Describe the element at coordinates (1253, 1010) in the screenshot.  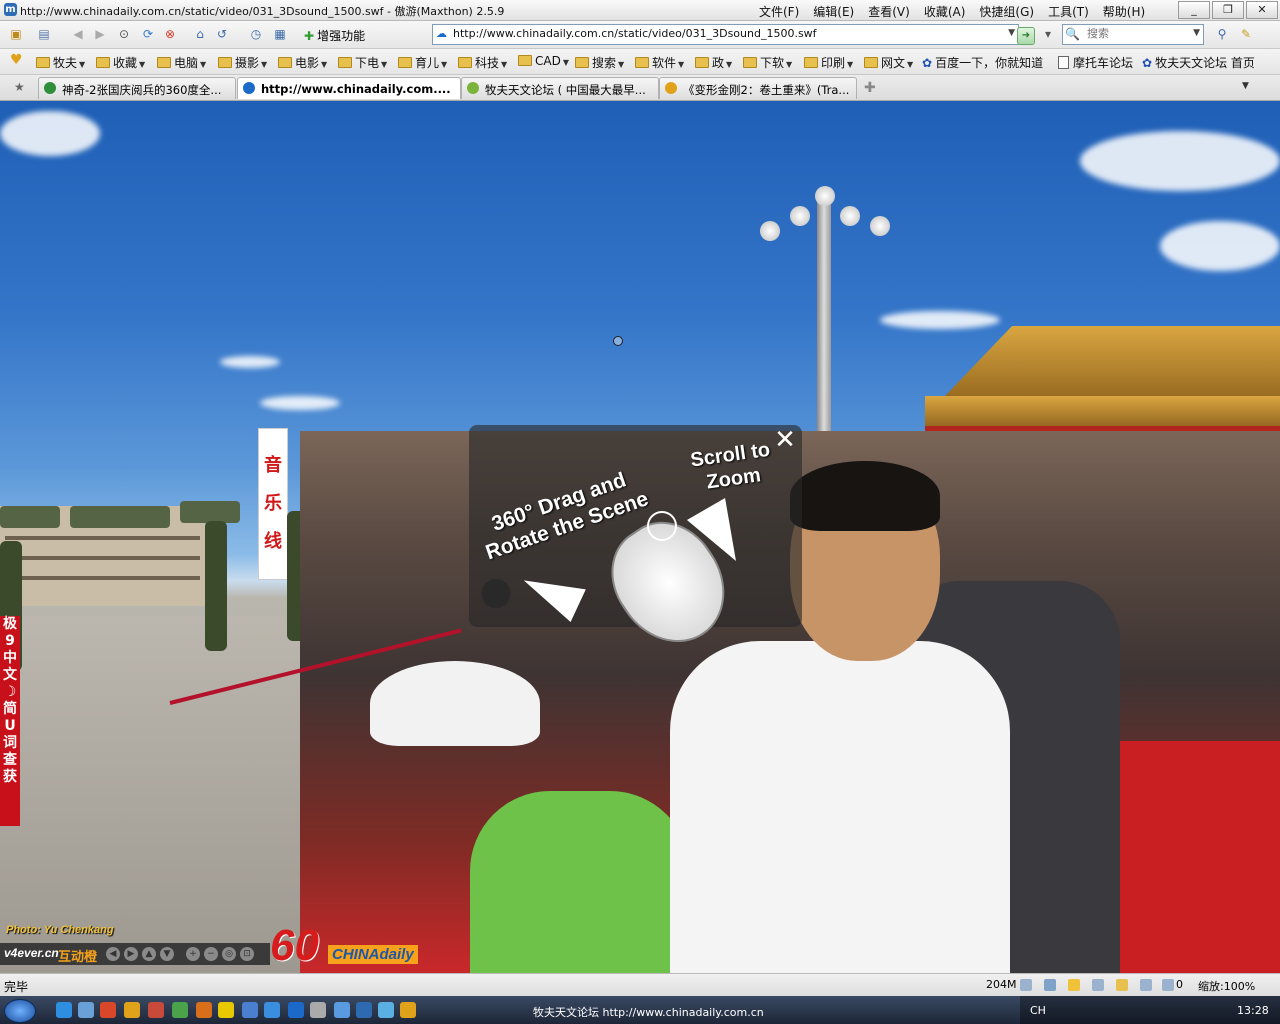
I see `clock: 13:28` at that location.